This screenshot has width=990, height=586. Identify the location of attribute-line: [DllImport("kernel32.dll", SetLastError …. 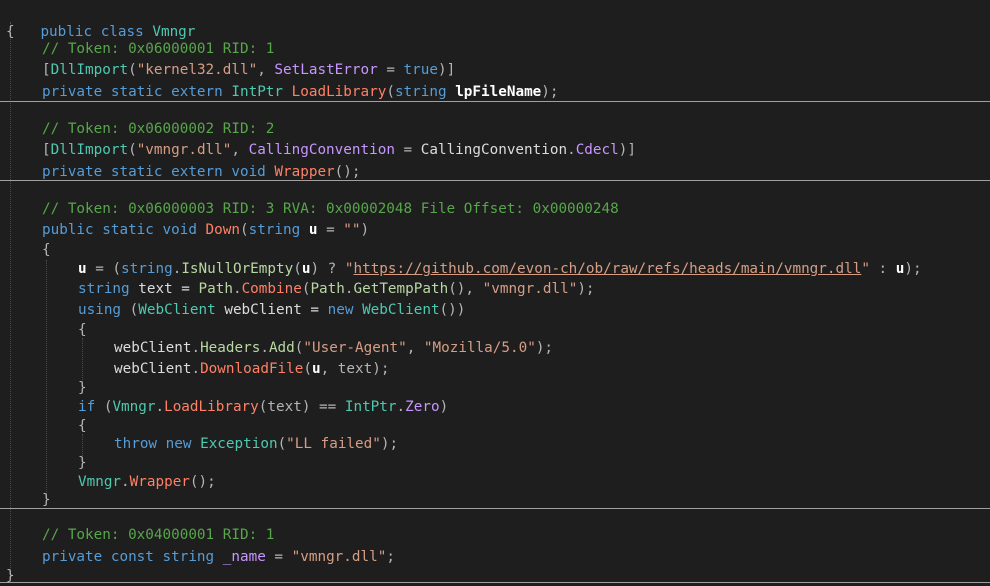
(248, 70).